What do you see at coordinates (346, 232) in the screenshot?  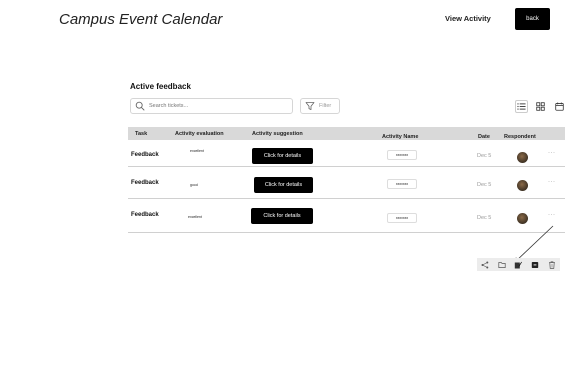 I see `row-divider` at bounding box center [346, 232].